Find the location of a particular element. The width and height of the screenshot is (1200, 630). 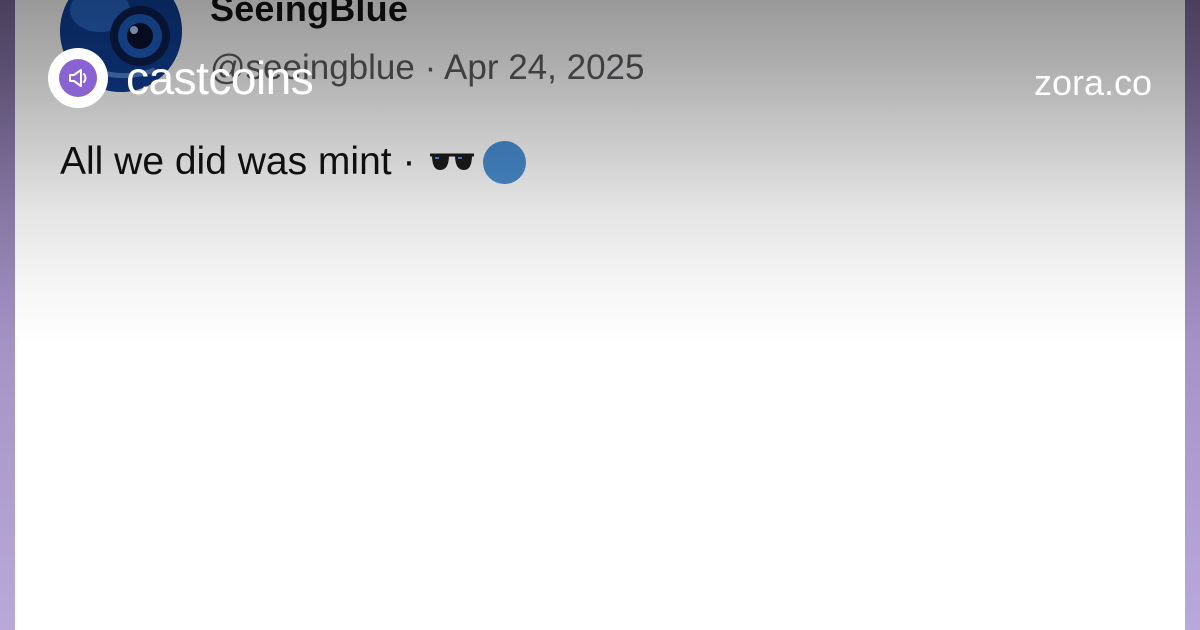

post-date: Apr 24, 2025 is located at coordinates (544, 67).